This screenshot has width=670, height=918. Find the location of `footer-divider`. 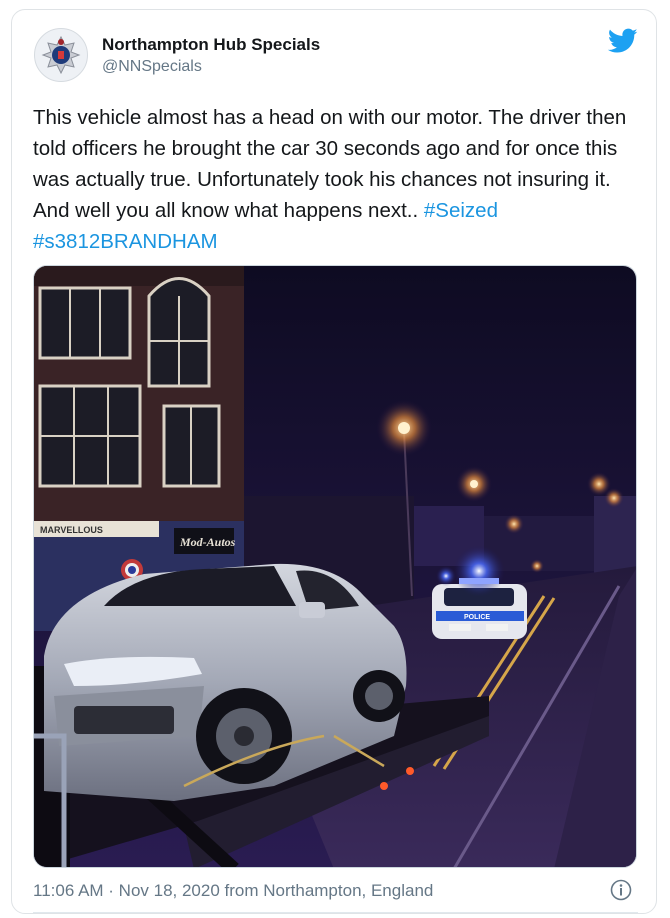

footer-divider is located at coordinates (335, 912).